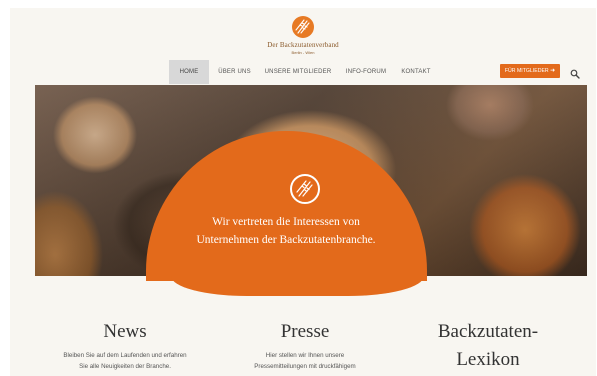 The width and height of the screenshot is (597, 376). Describe the element at coordinates (488, 360) in the screenshot. I see `lexikon-title-line2: Lexikon` at that location.